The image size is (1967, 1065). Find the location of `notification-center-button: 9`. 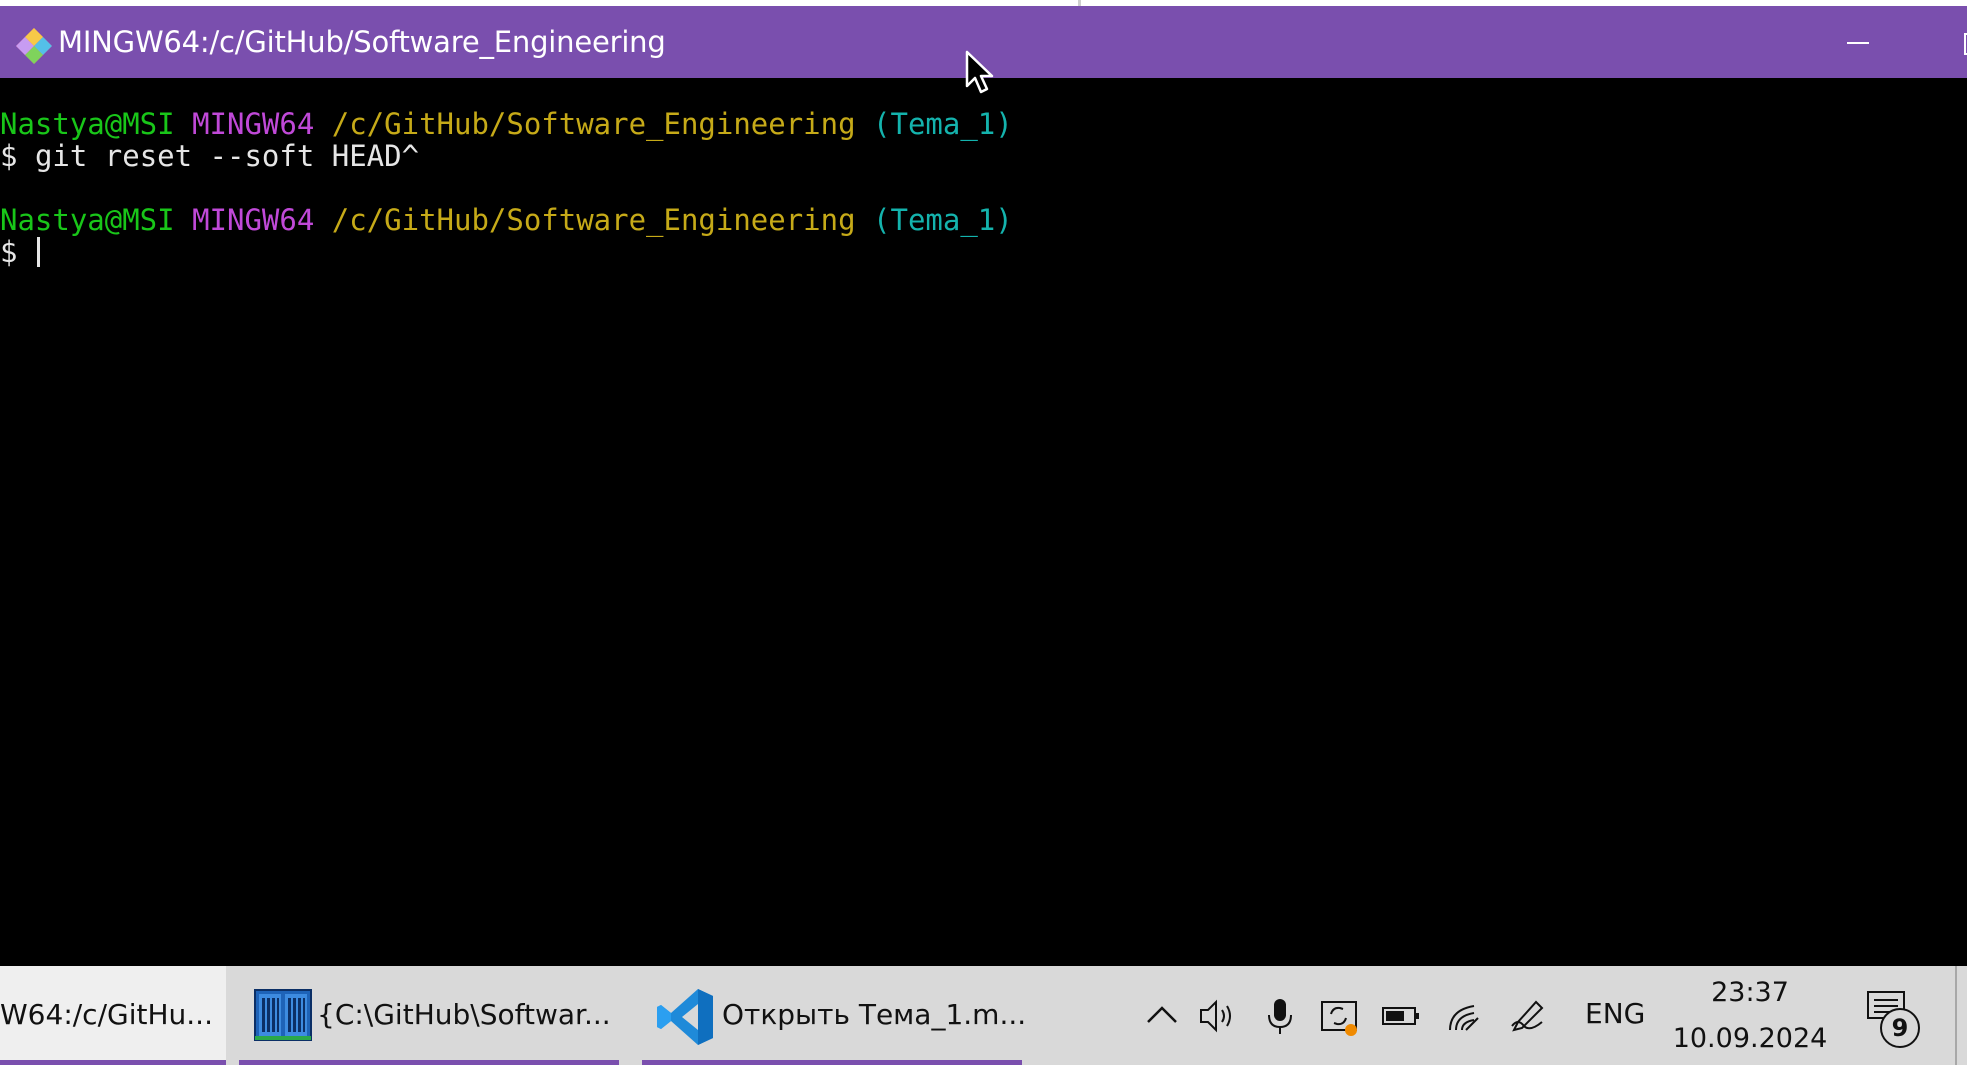

notification-center-button: 9 is located at coordinates (1895, 1023).